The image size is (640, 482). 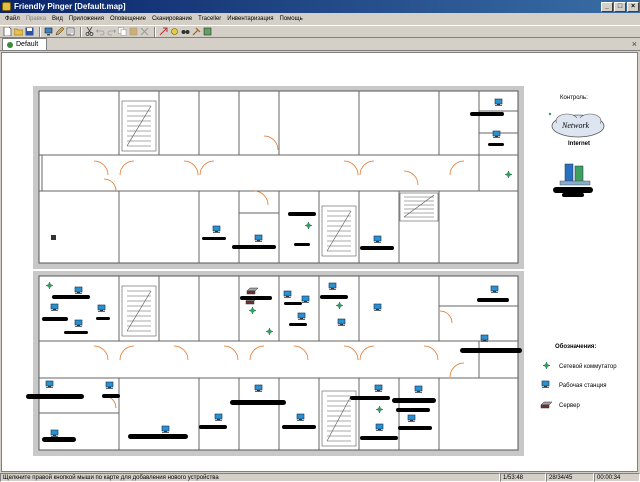 What do you see at coordinates (570, 477) in the screenshot?
I see `status-ratio: 28/34/45` at bounding box center [570, 477].